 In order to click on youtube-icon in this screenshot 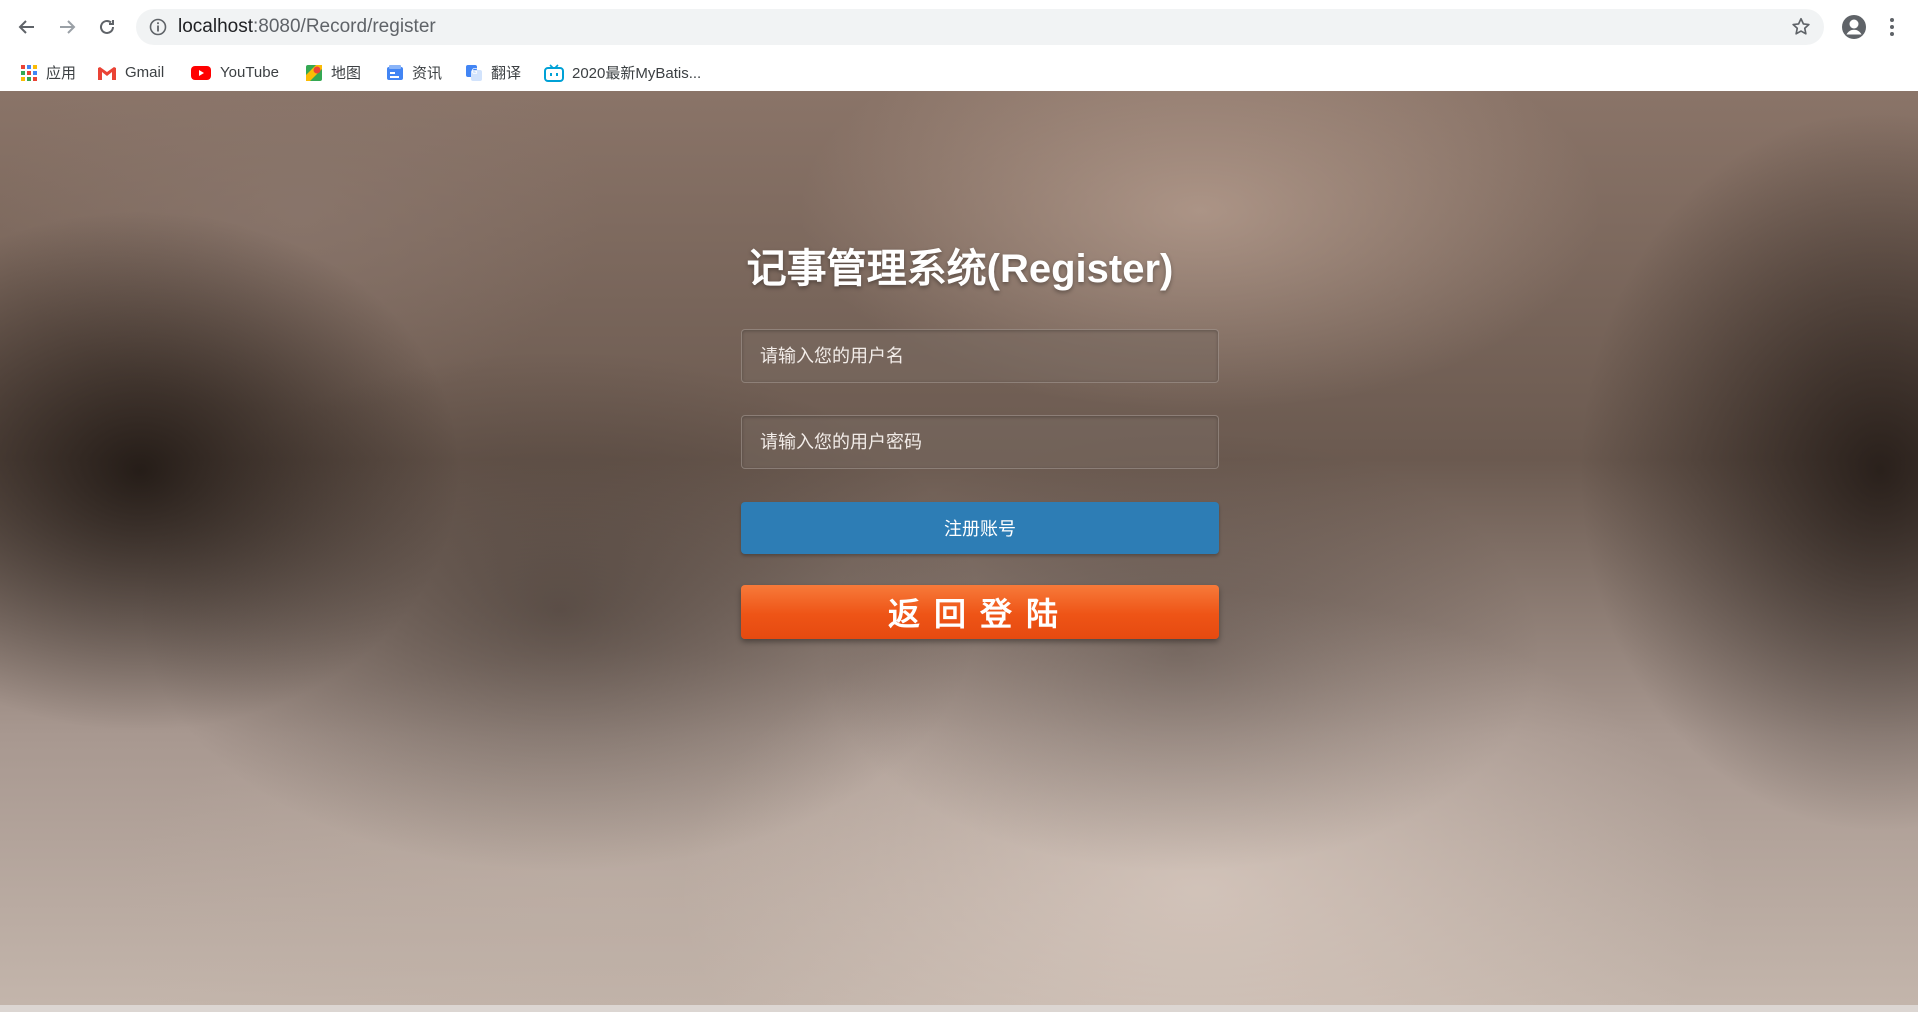, I will do `click(201, 72)`.